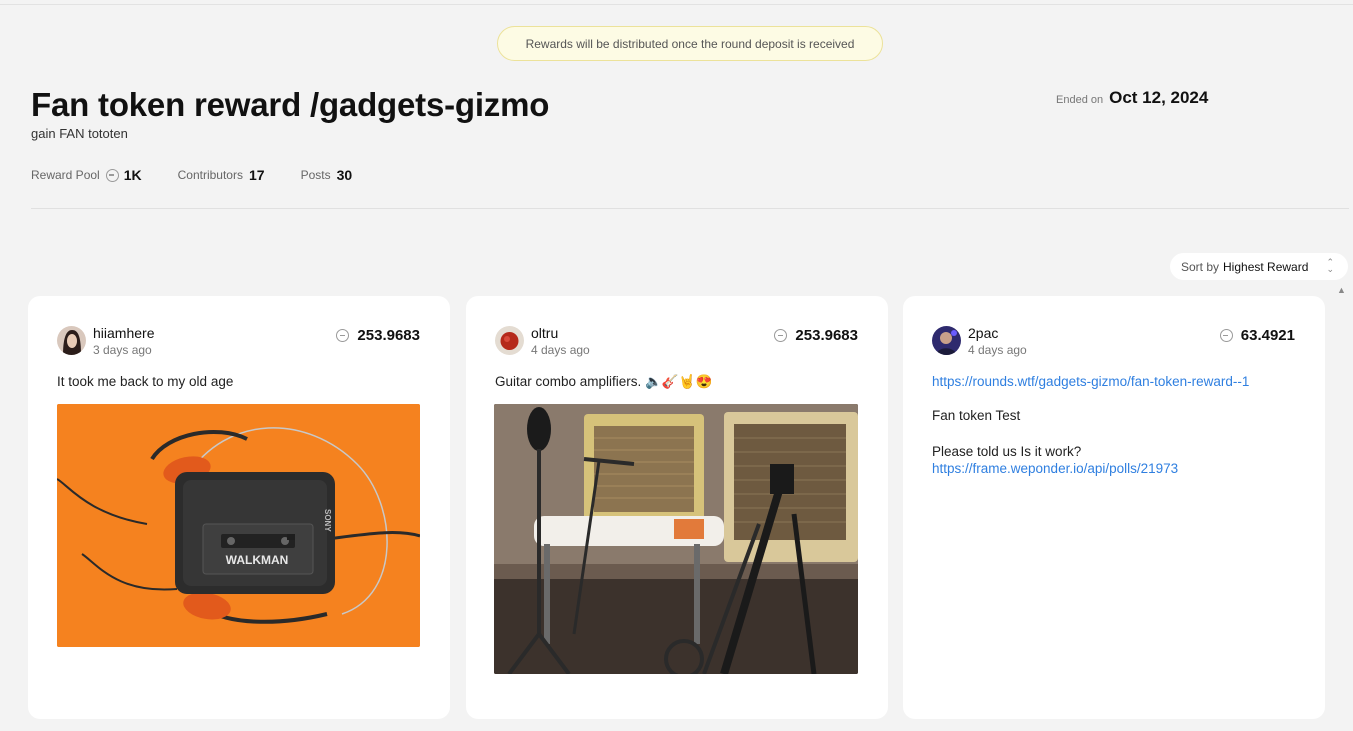 The height and width of the screenshot is (731, 1353). What do you see at coordinates (315, 175) in the screenshot?
I see `posts-label: Posts` at bounding box center [315, 175].